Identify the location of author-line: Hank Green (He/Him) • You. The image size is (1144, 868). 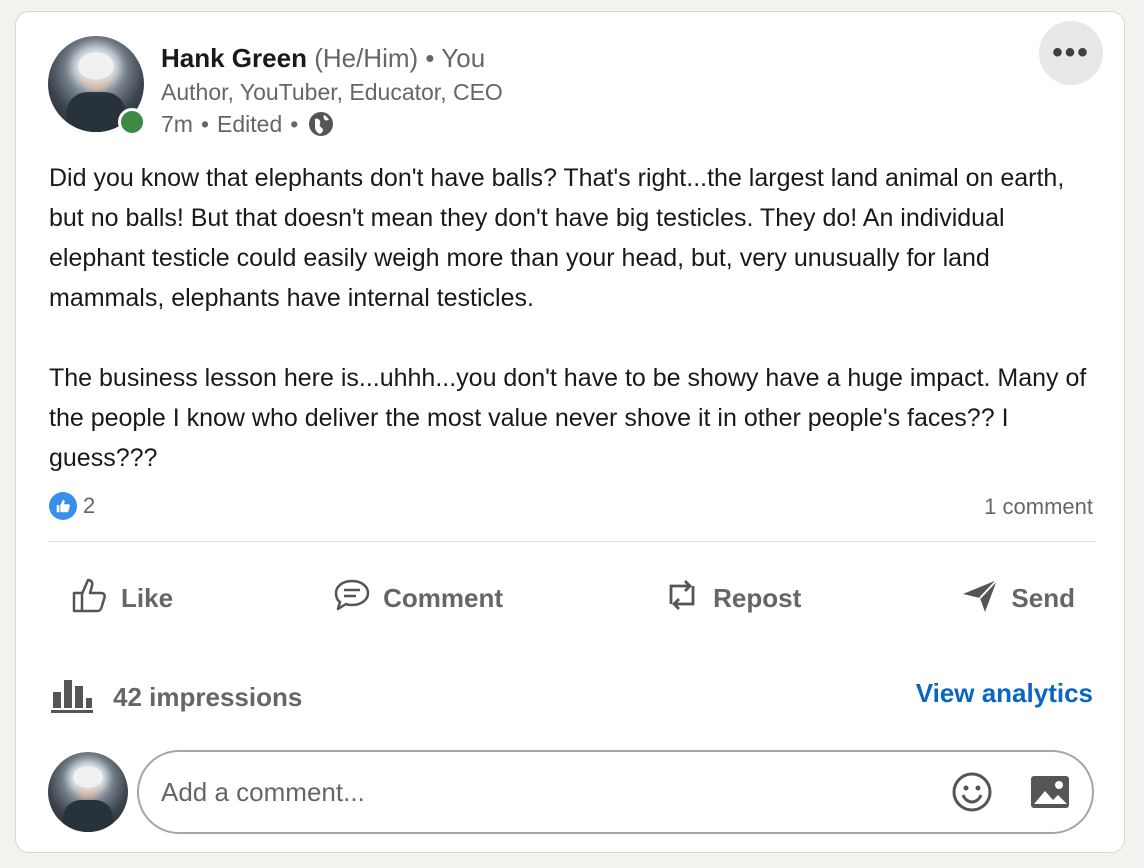
(323, 58).